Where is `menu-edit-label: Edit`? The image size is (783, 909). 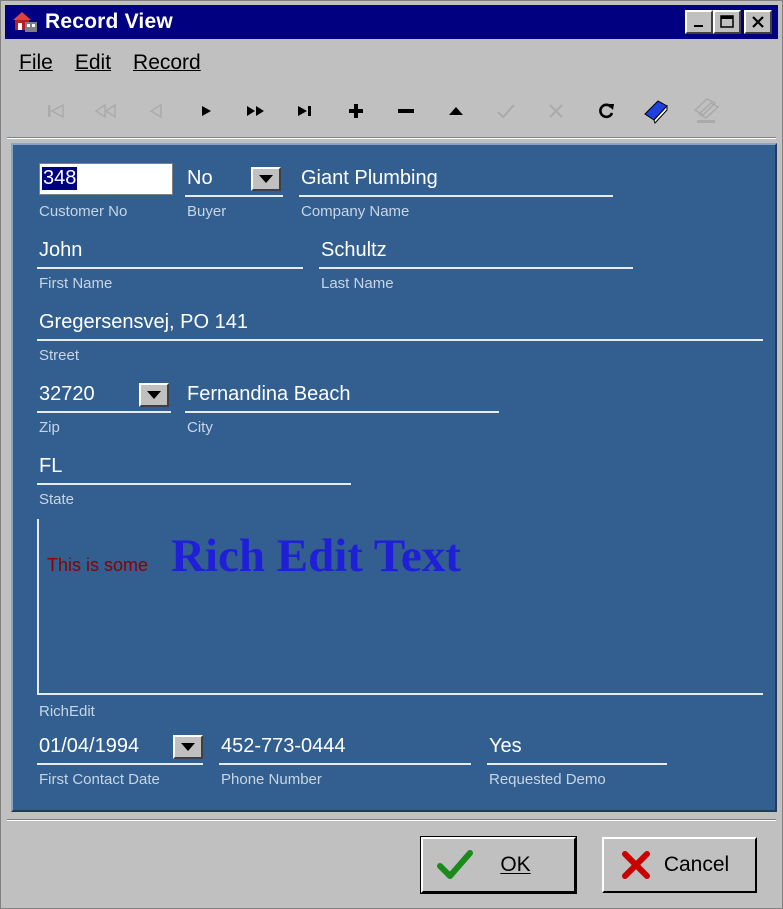 menu-edit-label: Edit is located at coordinates (93, 62).